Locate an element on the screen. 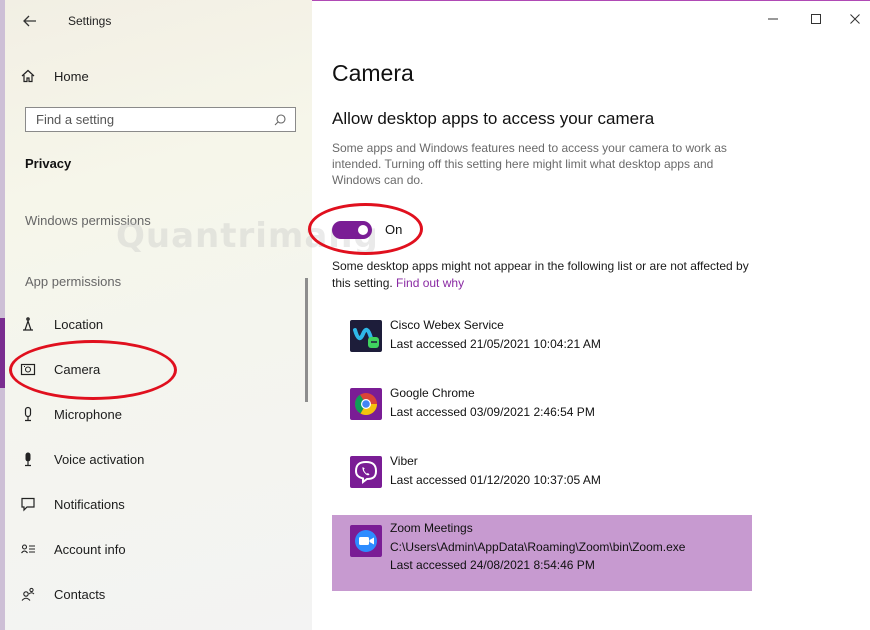 This screenshot has height=630, width=870. cisco-webex-icon is located at coordinates (366, 336).